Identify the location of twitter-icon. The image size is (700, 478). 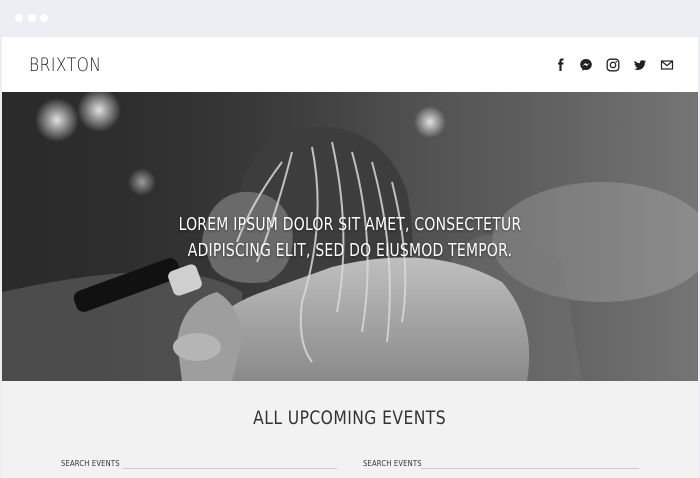
(640, 65).